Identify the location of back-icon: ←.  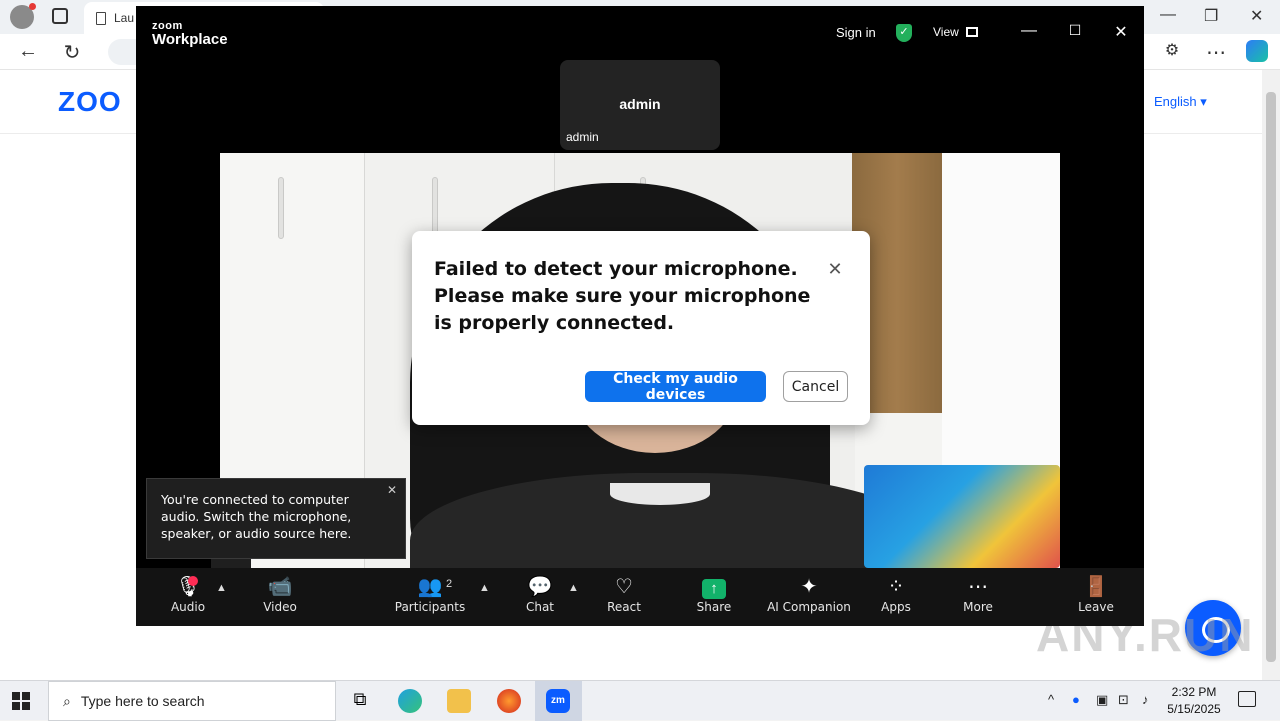
(28, 51).